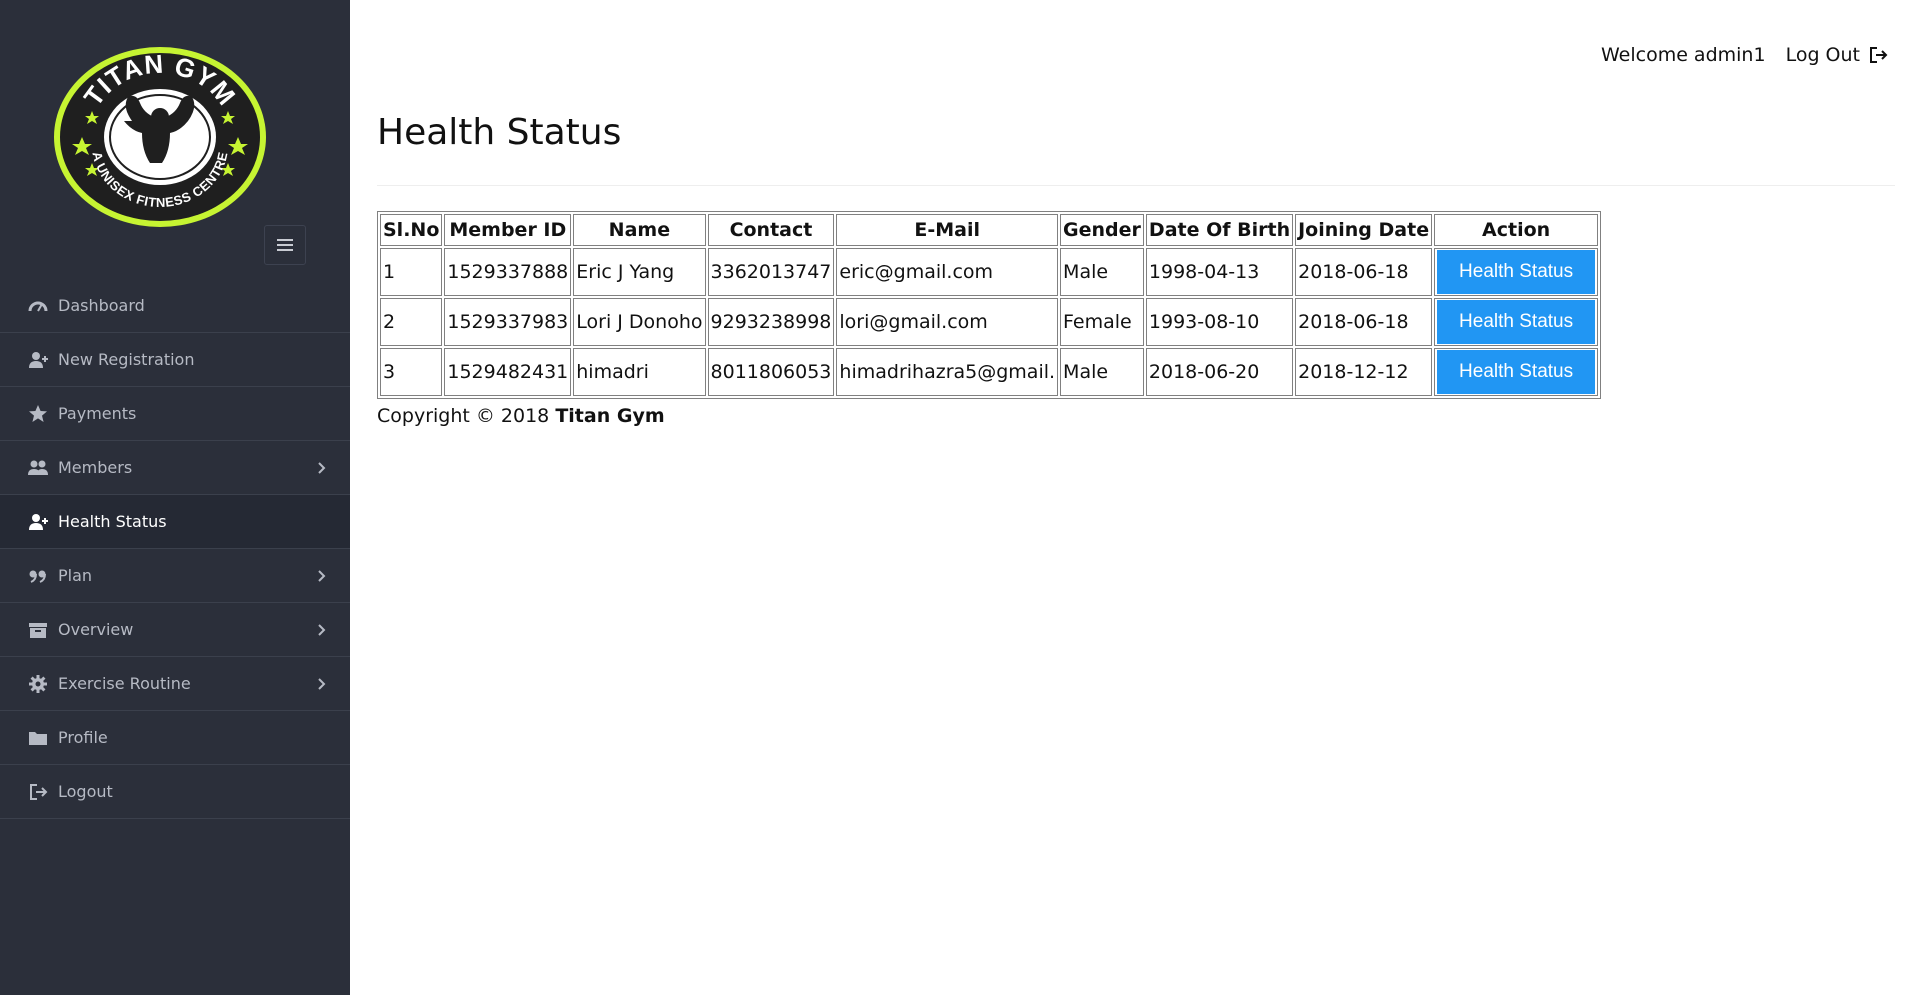 The height and width of the screenshot is (995, 1920). What do you see at coordinates (1136, 185) in the screenshot?
I see `title-divider` at bounding box center [1136, 185].